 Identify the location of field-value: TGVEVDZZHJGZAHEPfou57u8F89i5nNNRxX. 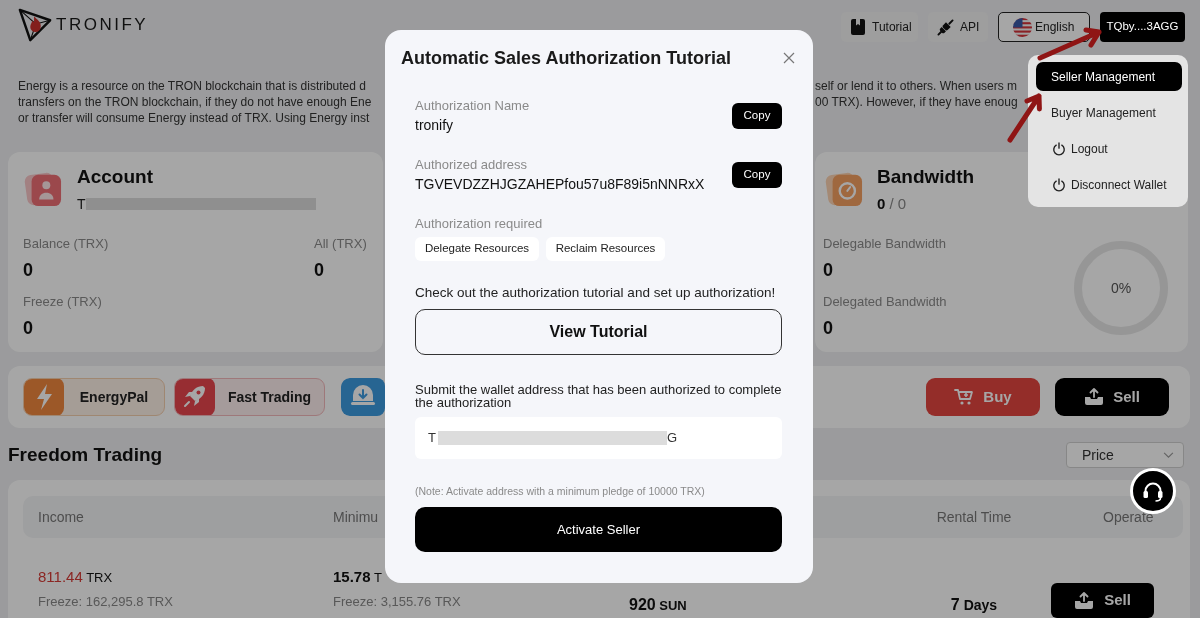
(560, 184).